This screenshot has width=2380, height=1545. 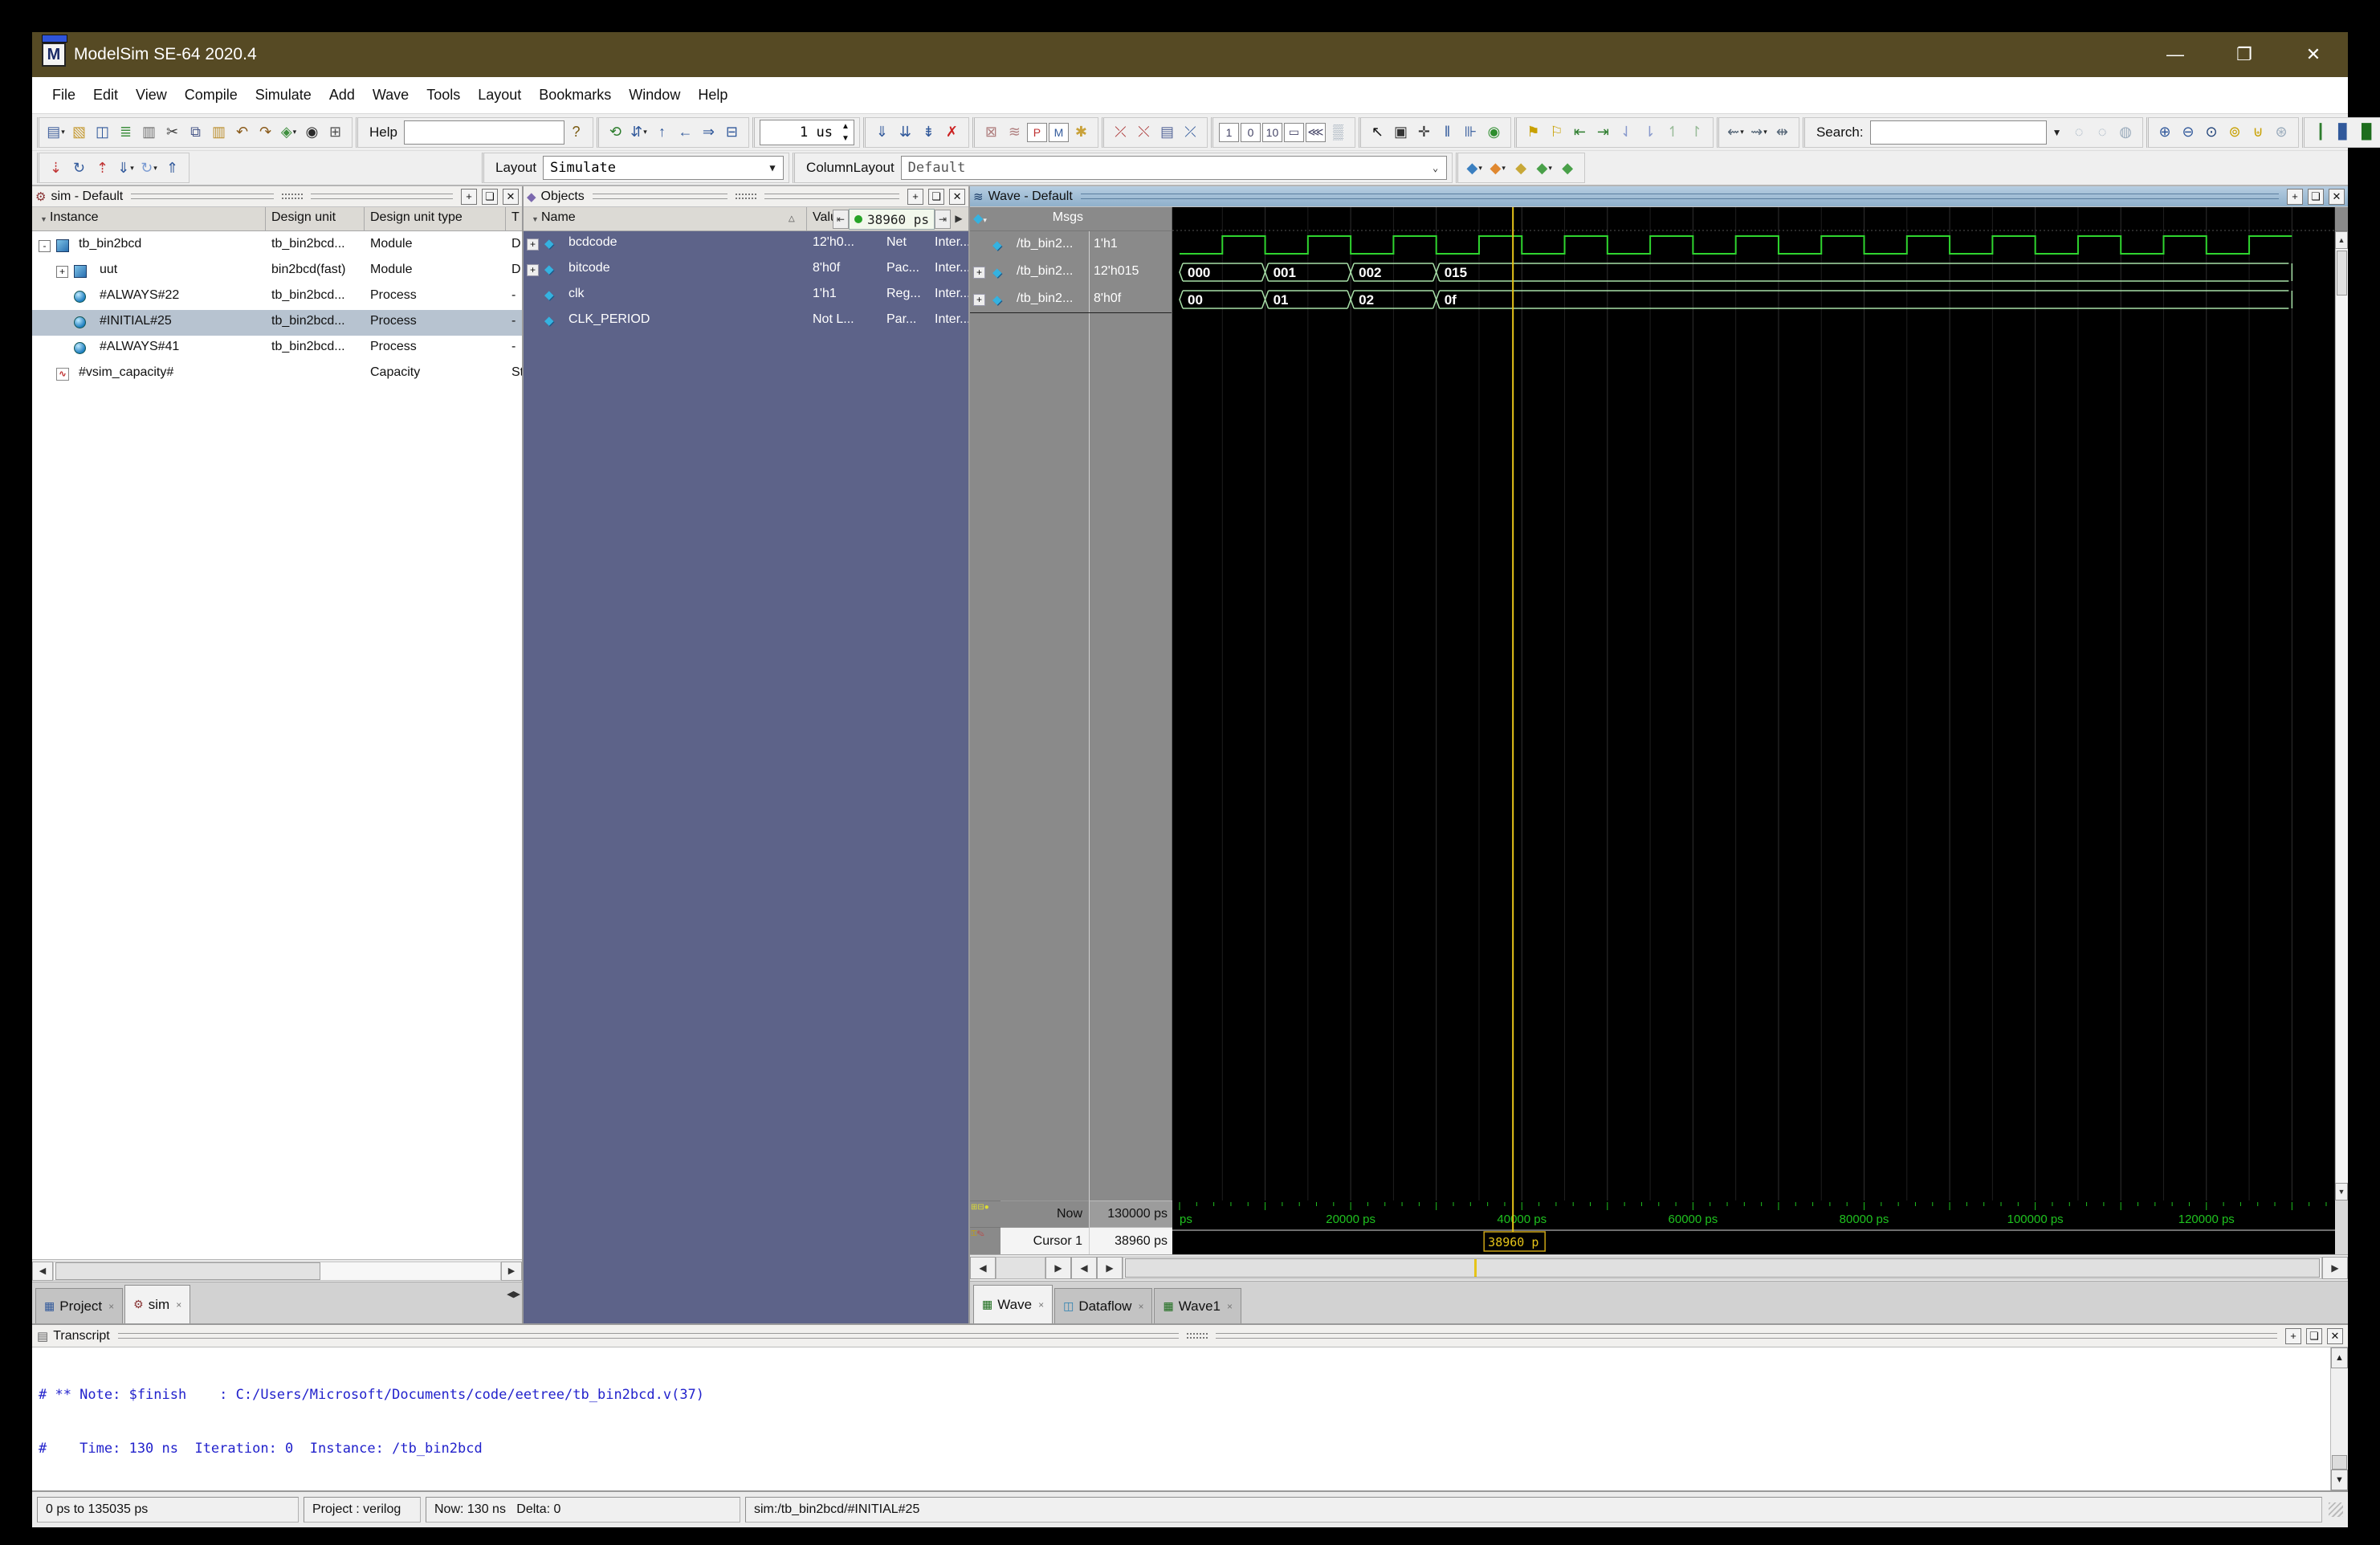 I want to click on spin-up-icon: ▲, so click(x=846, y=126).